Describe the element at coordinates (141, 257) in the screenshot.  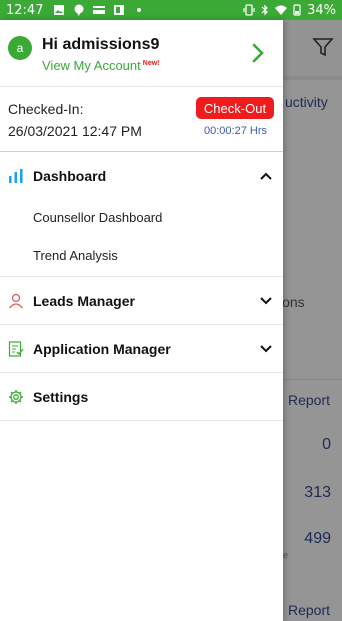
I see `submenu-trend-analysis: Trend Analysis` at that location.